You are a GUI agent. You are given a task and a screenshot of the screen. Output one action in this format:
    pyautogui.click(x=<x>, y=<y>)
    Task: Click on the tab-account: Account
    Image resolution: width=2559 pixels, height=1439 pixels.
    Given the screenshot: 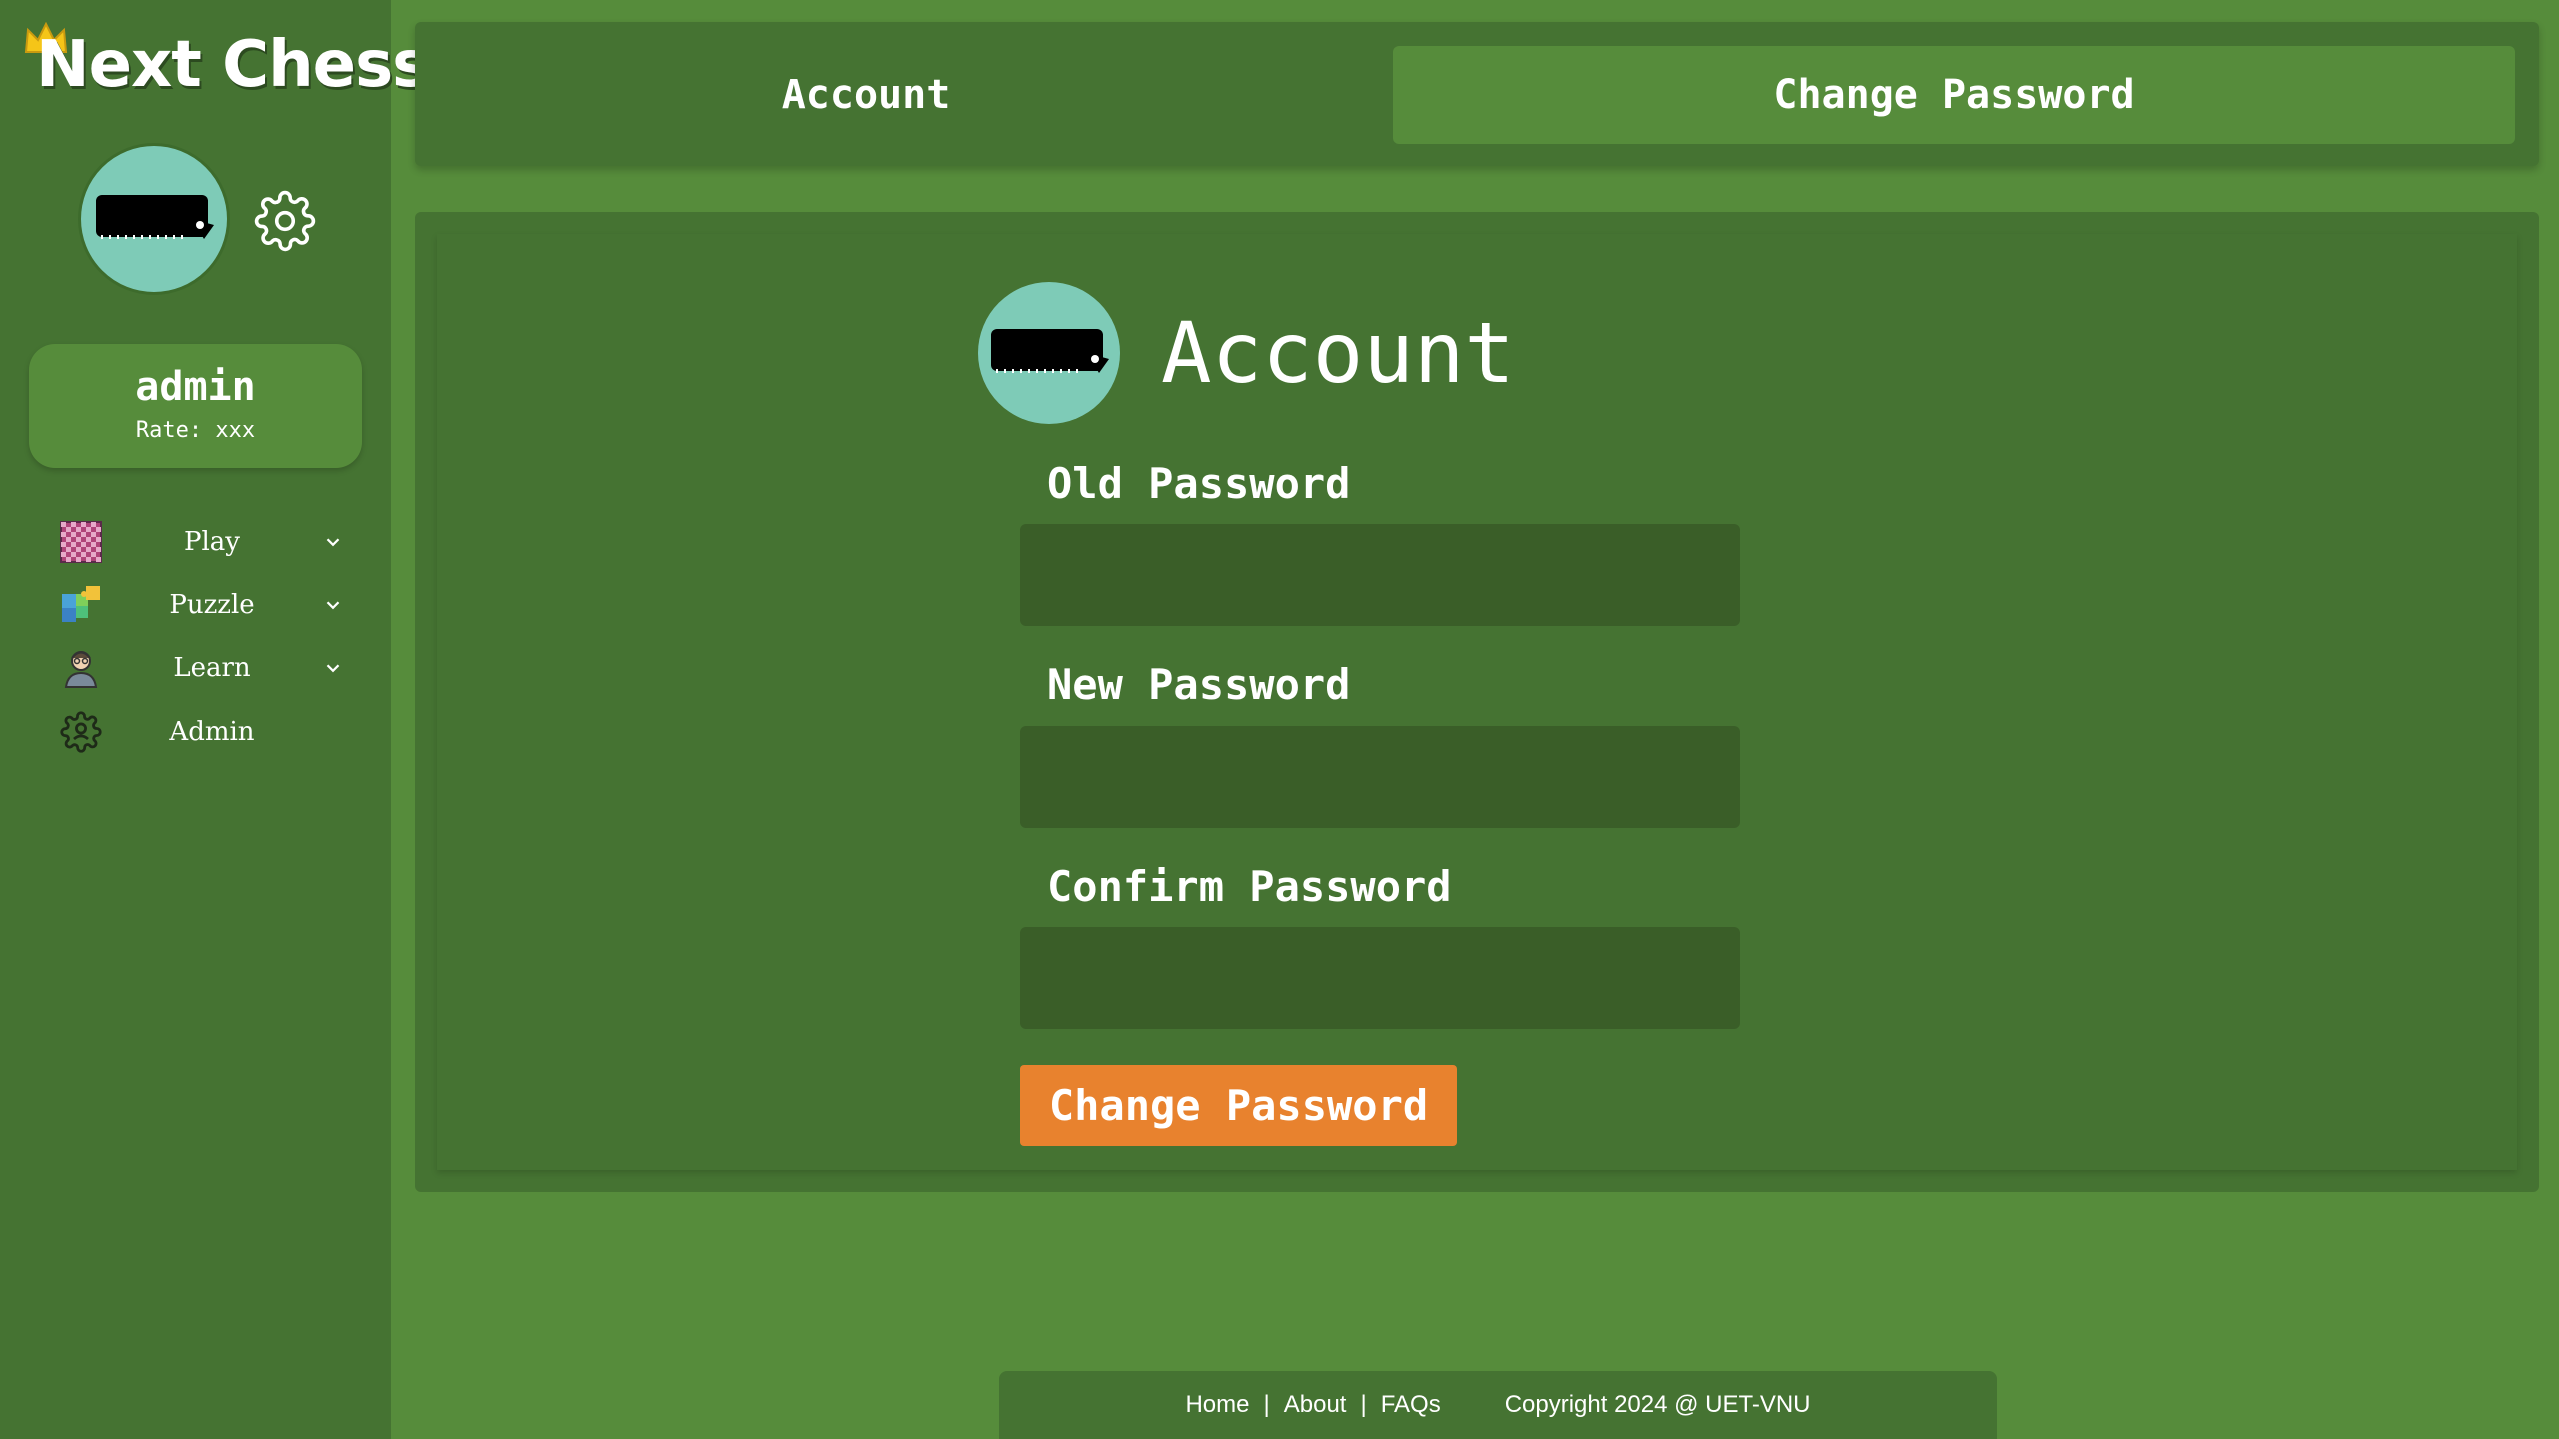 What is the action you would take?
    pyautogui.click(x=866, y=95)
    